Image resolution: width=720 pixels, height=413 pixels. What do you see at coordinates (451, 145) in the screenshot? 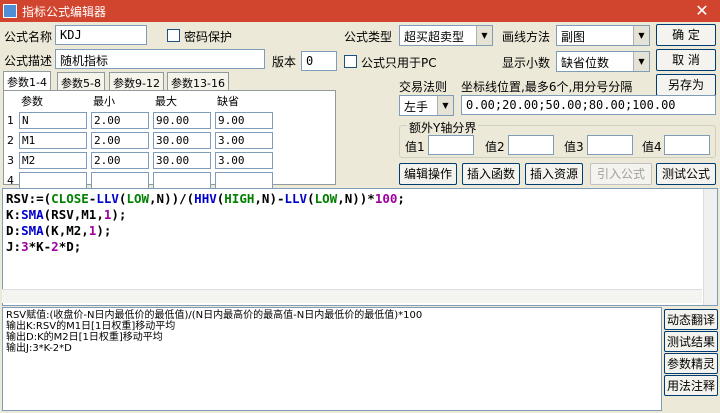
I see `y1-input` at bounding box center [451, 145].